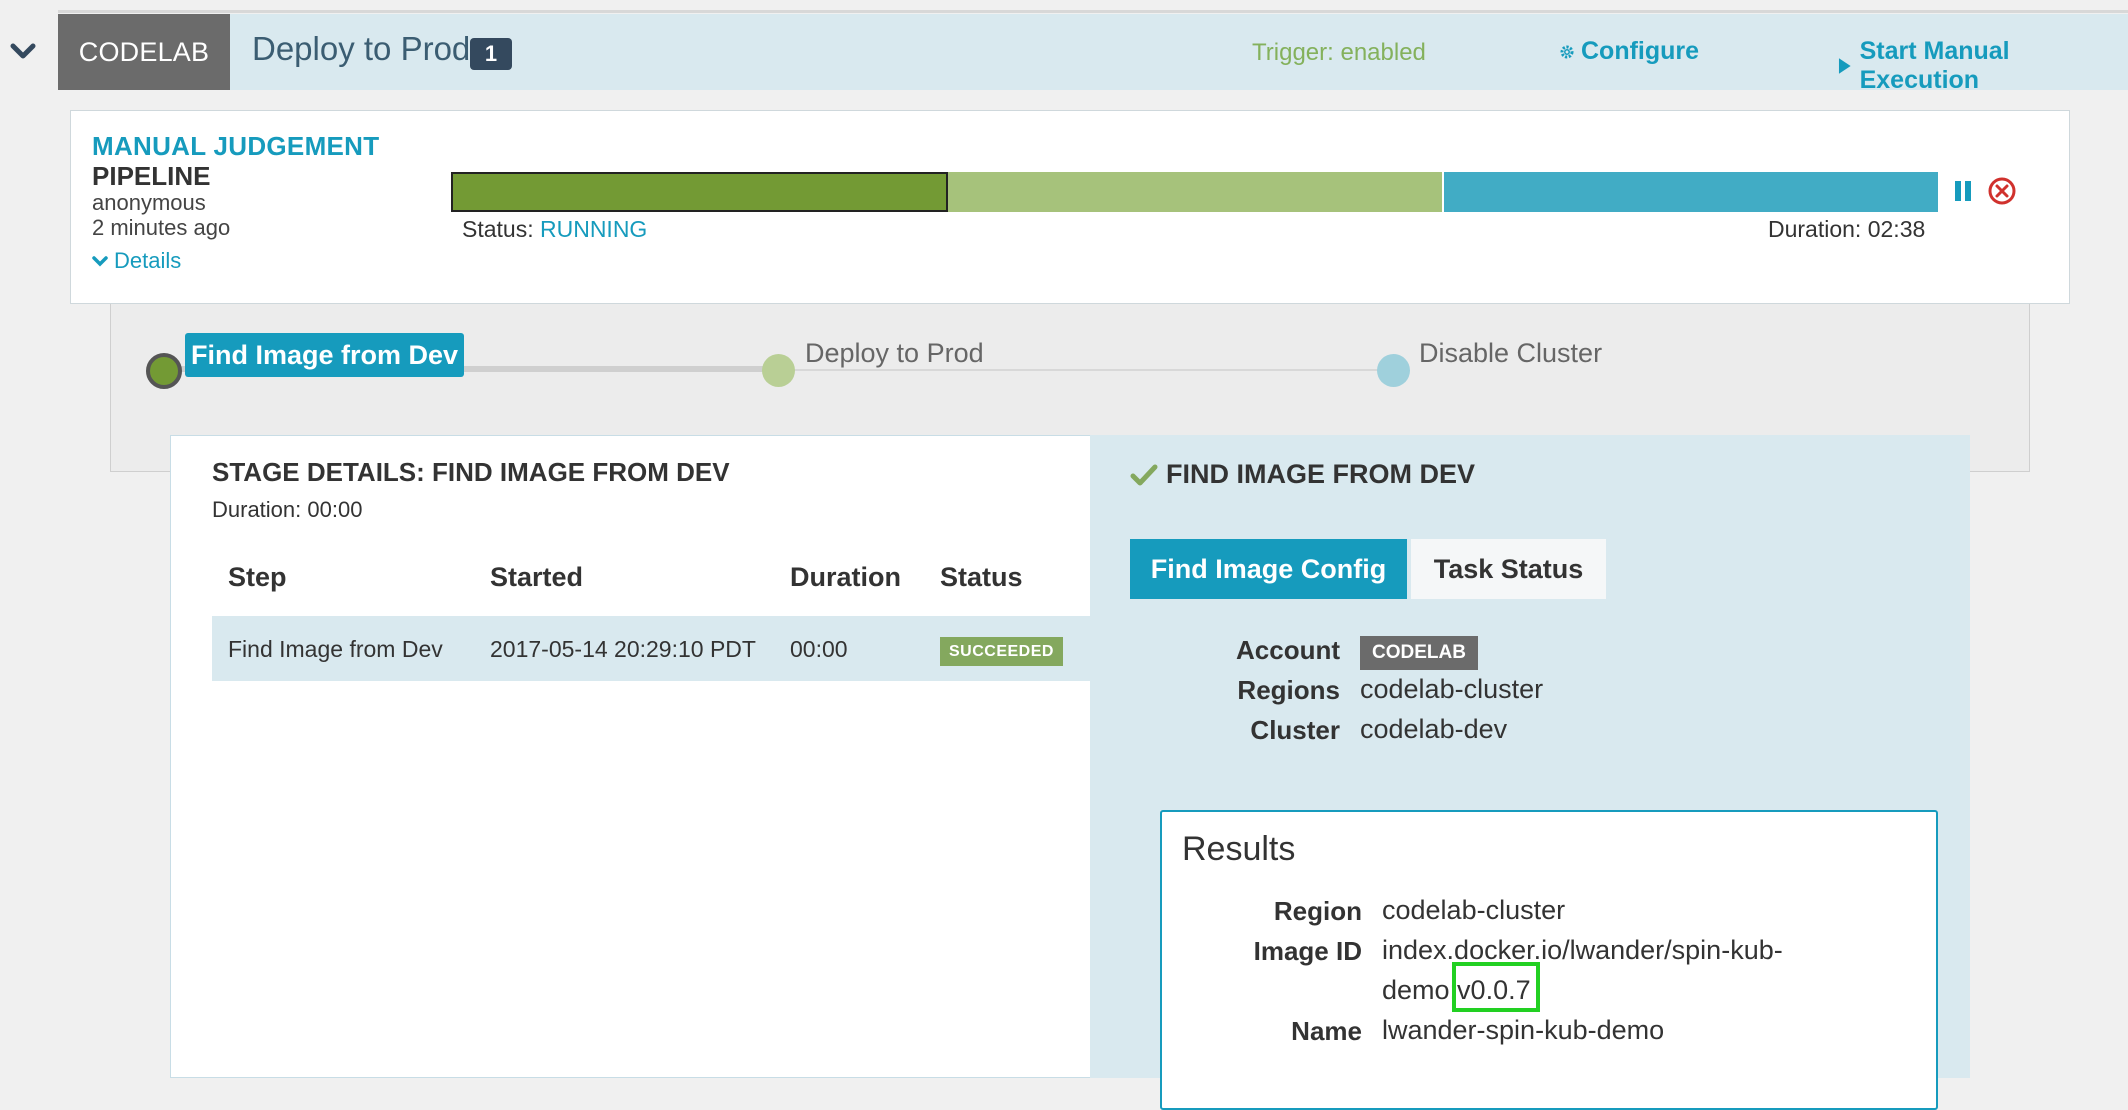 This screenshot has width=2128, height=1110. What do you see at coordinates (23, 51) in the screenshot?
I see `collapse-chevron-icon` at bounding box center [23, 51].